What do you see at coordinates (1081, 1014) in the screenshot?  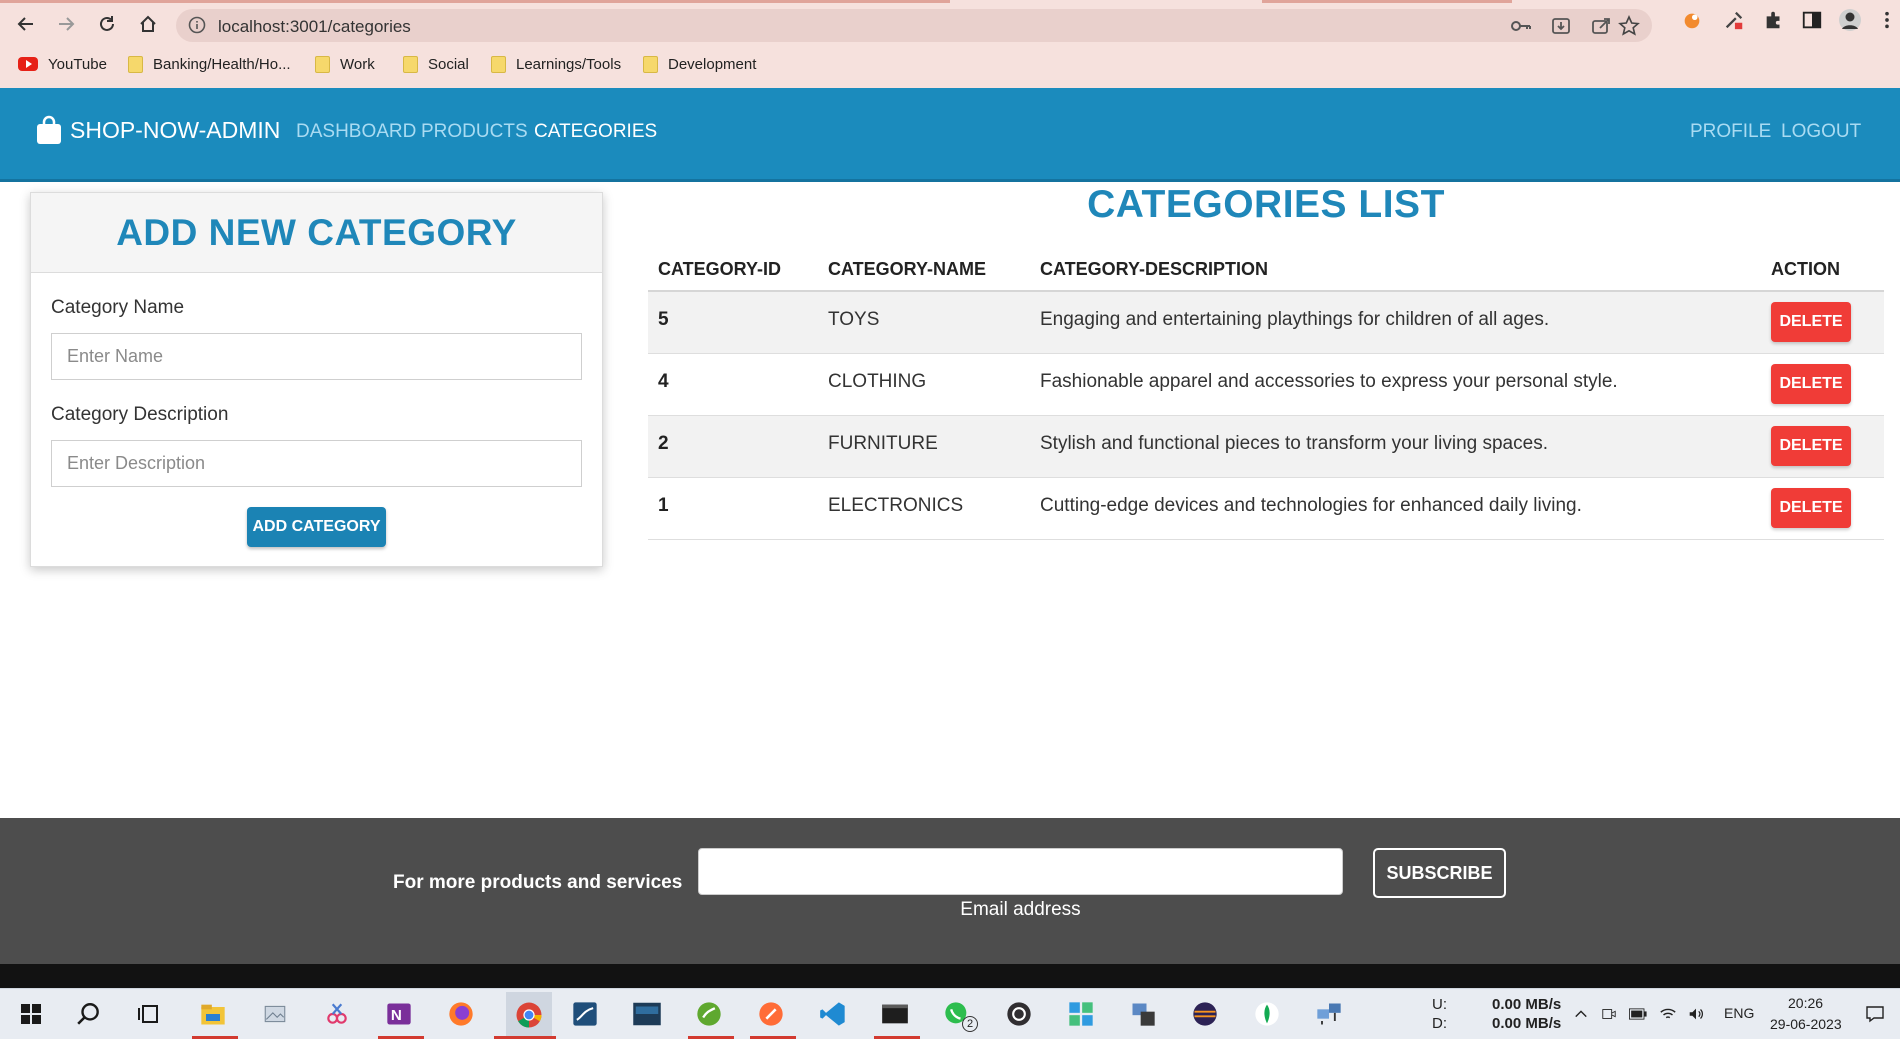 I see `sourcetree-icon` at bounding box center [1081, 1014].